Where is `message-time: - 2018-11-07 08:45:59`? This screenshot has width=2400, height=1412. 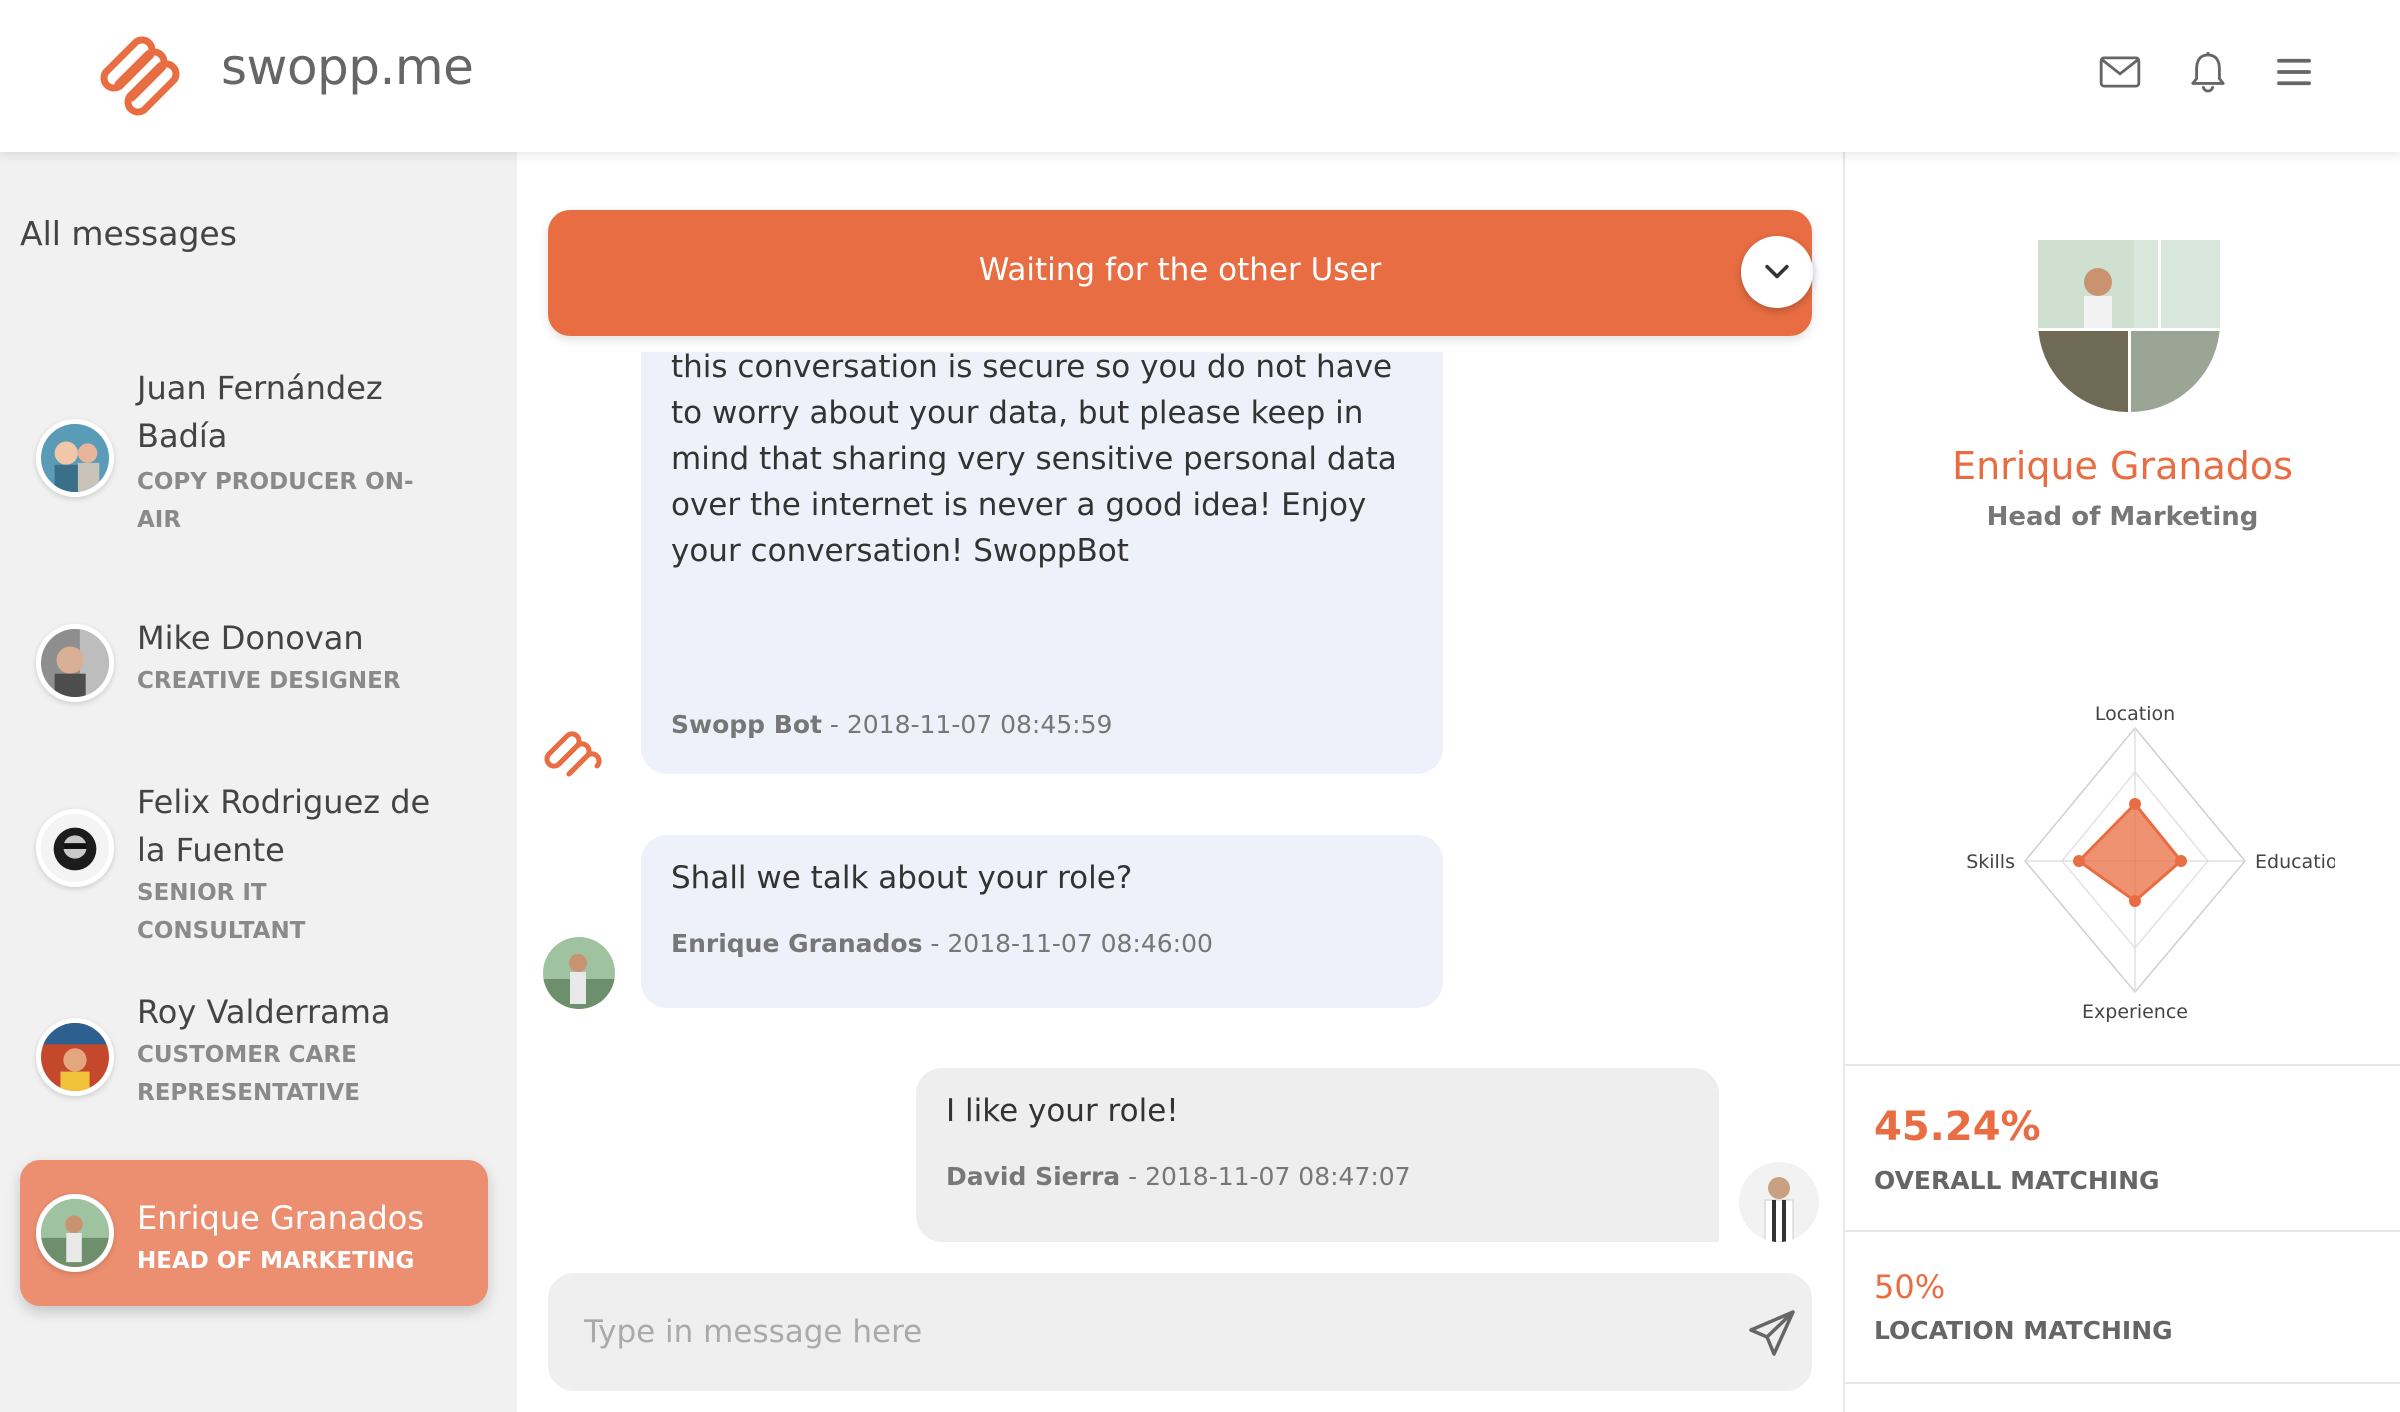
message-time: - 2018-11-07 08:45:59 is located at coordinates (971, 724).